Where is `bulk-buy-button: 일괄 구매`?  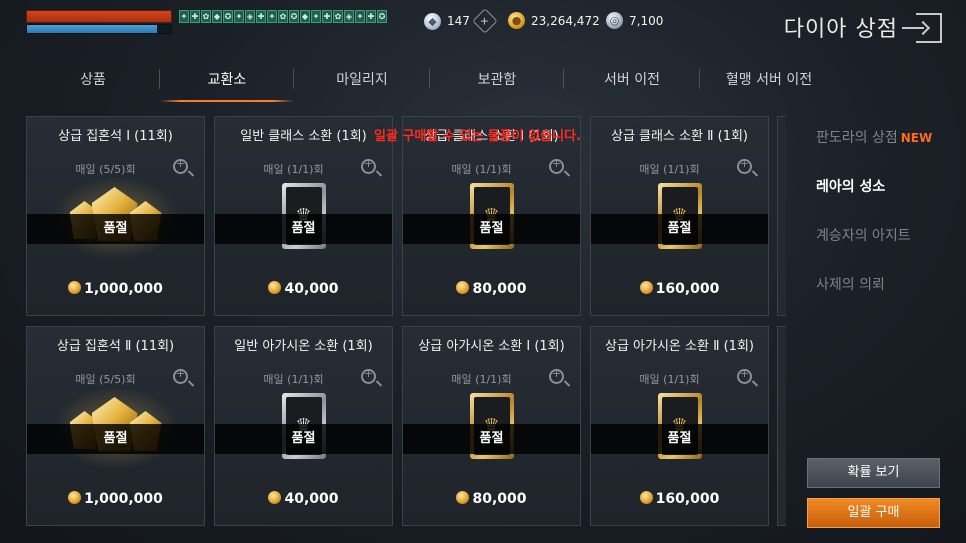 bulk-buy-button: 일괄 구매 is located at coordinates (873, 513).